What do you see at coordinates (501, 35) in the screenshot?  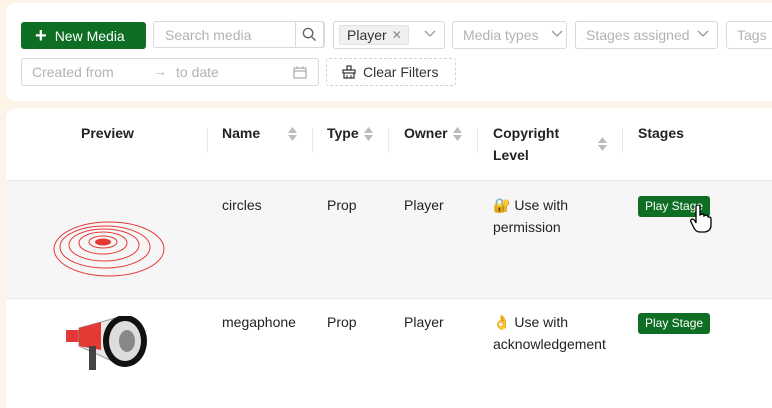 I see `media-types-placeholder: Media types` at bounding box center [501, 35].